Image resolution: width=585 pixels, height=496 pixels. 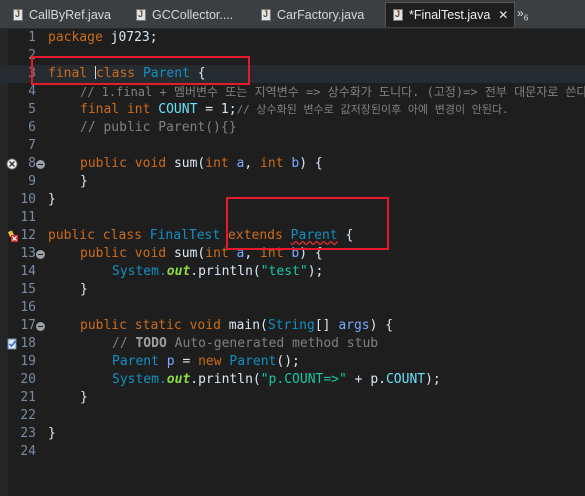 I want to click on class-ref: System., so click(x=139, y=271).